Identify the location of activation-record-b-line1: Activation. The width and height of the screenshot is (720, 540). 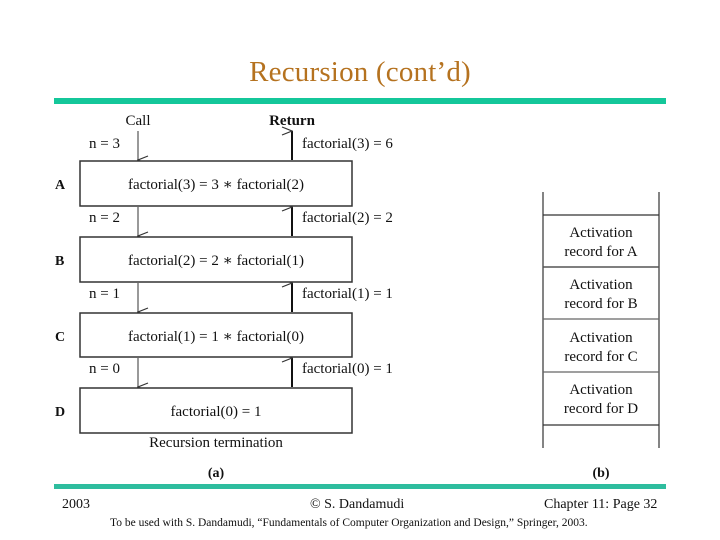
(601, 285).